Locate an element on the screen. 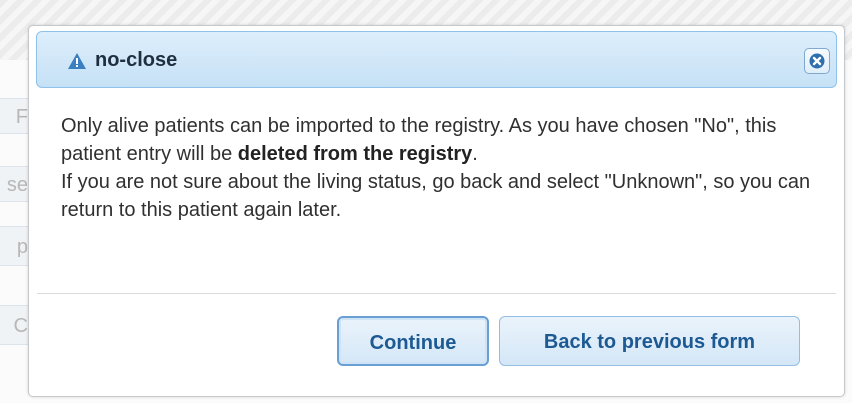 The width and height of the screenshot is (852, 403). warning-icon is located at coordinates (77, 61).